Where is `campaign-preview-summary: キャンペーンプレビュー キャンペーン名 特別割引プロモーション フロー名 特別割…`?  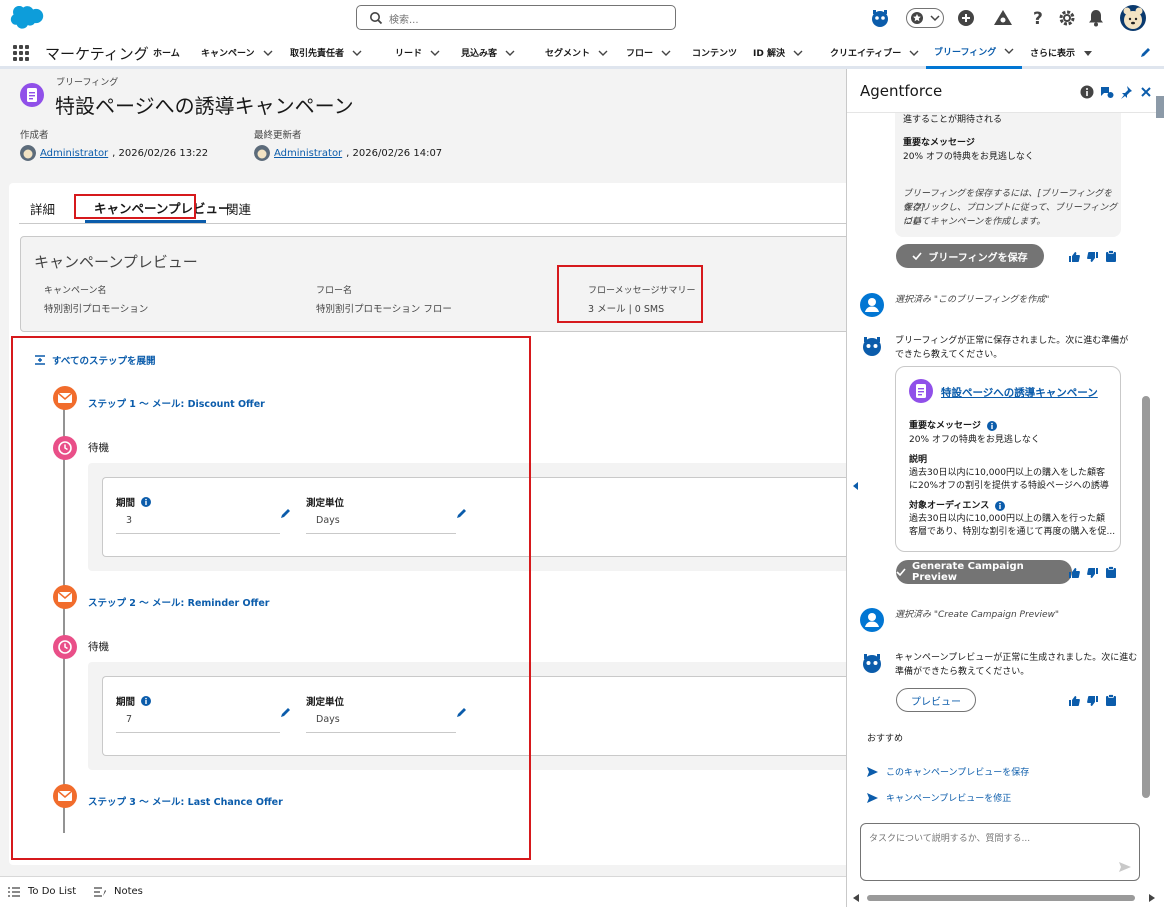 campaign-preview-summary: キャンペーンプレビュー キャンペーン名 特別割引プロモーション フロー名 特別割… is located at coordinates (435, 284).